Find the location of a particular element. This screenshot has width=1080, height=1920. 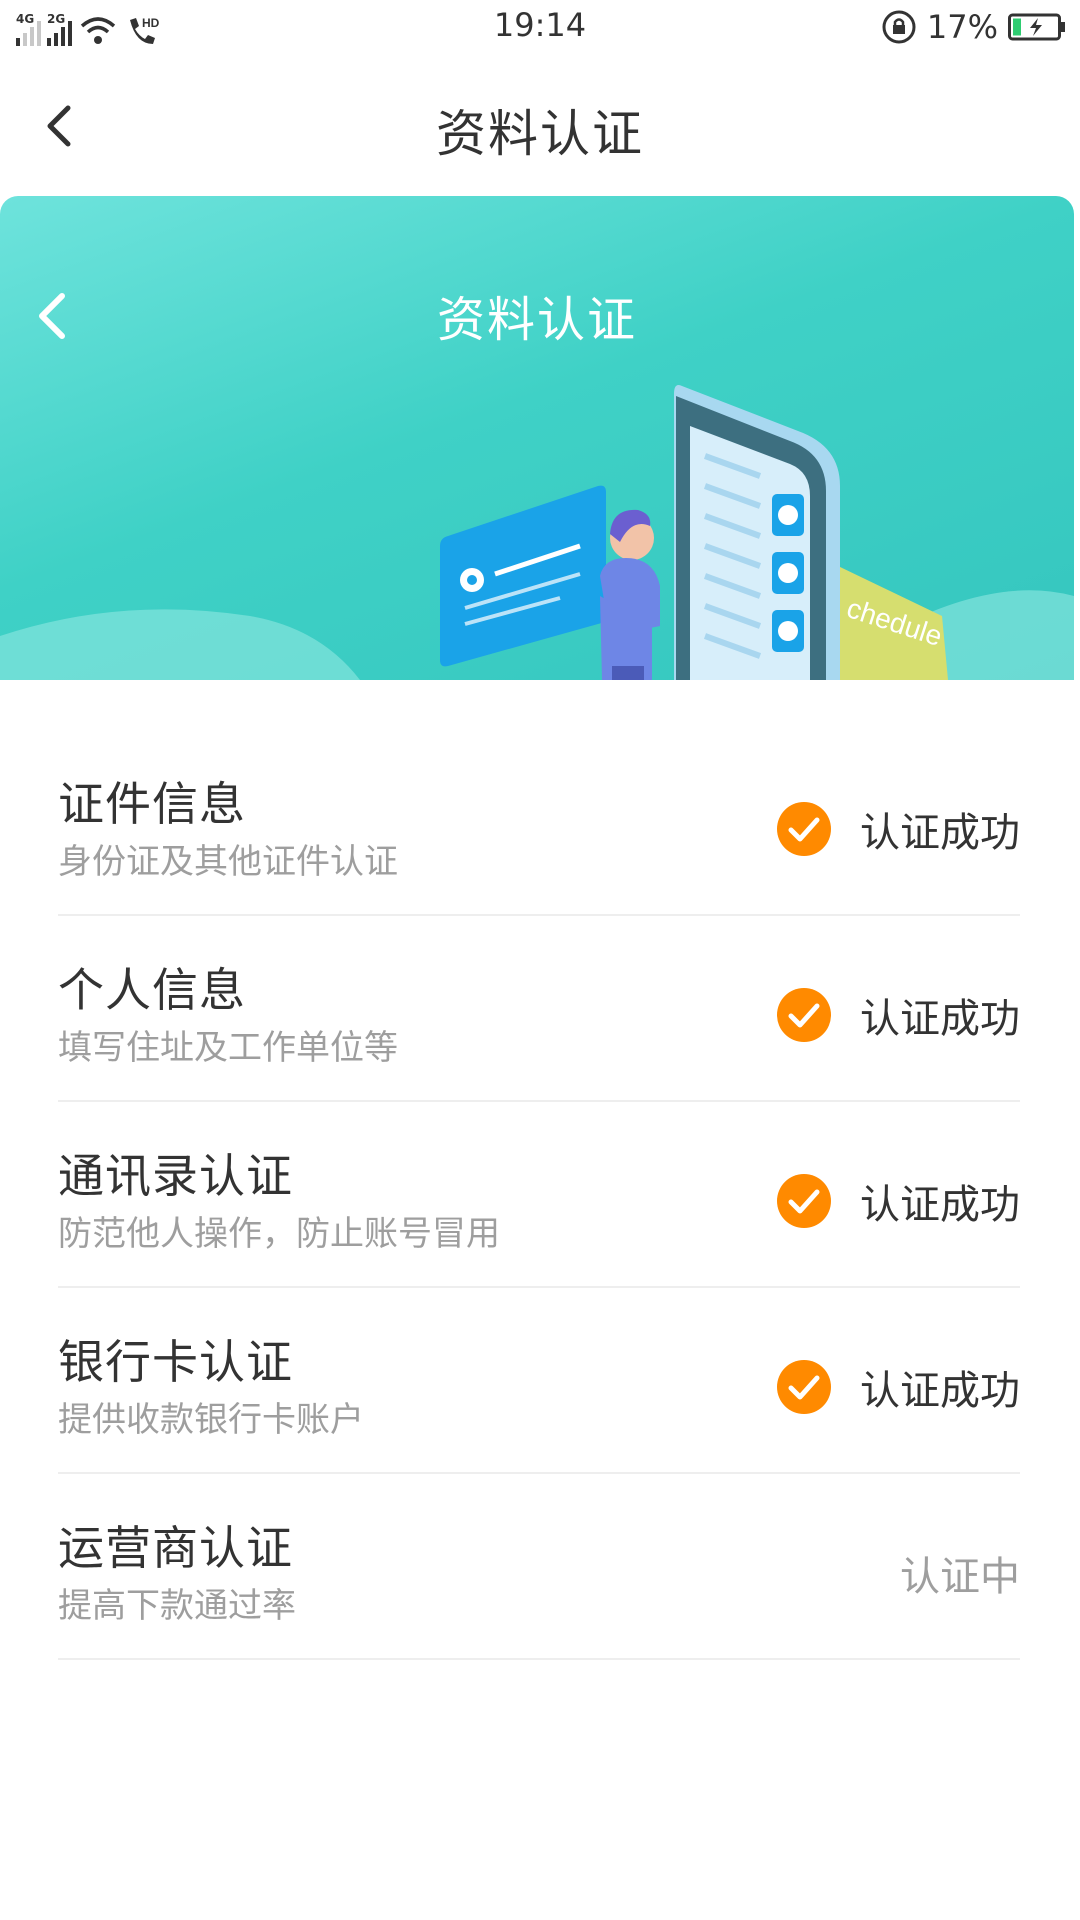

item-title: 运营商认证 is located at coordinates (175, 1548).